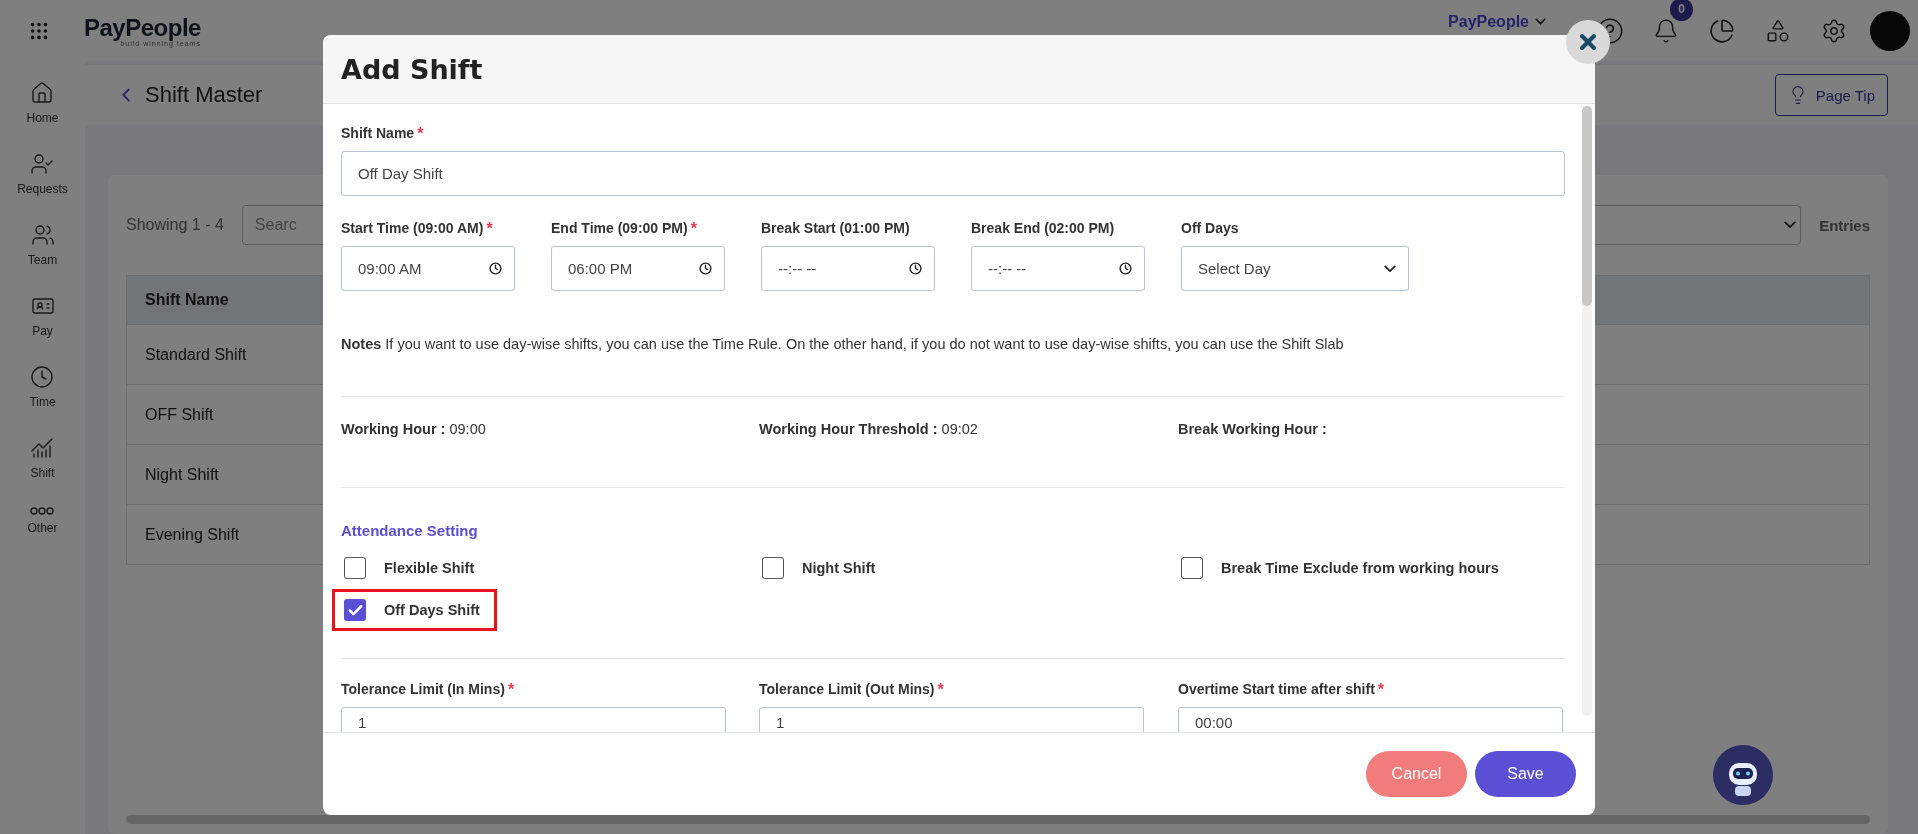  I want to click on sidebar-item: Team, so click(42, 245).